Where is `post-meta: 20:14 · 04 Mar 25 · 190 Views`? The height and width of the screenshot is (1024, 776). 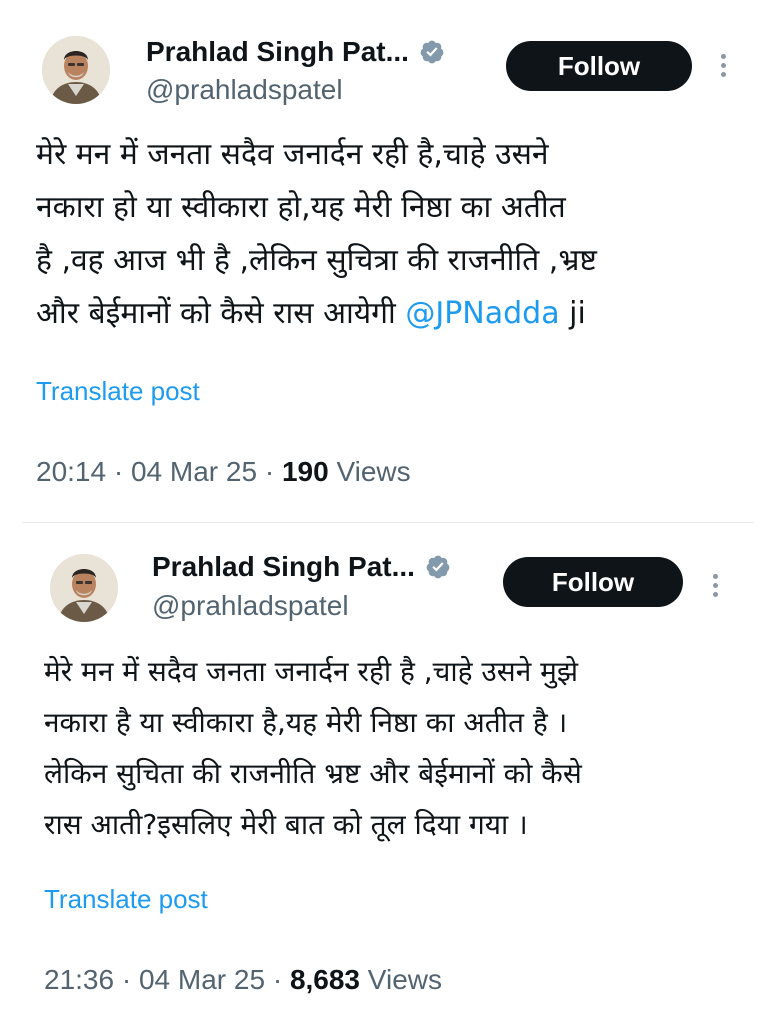 post-meta: 20:14 · 04 Mar 25 · 190 Views is located at coordinates (223, 472).